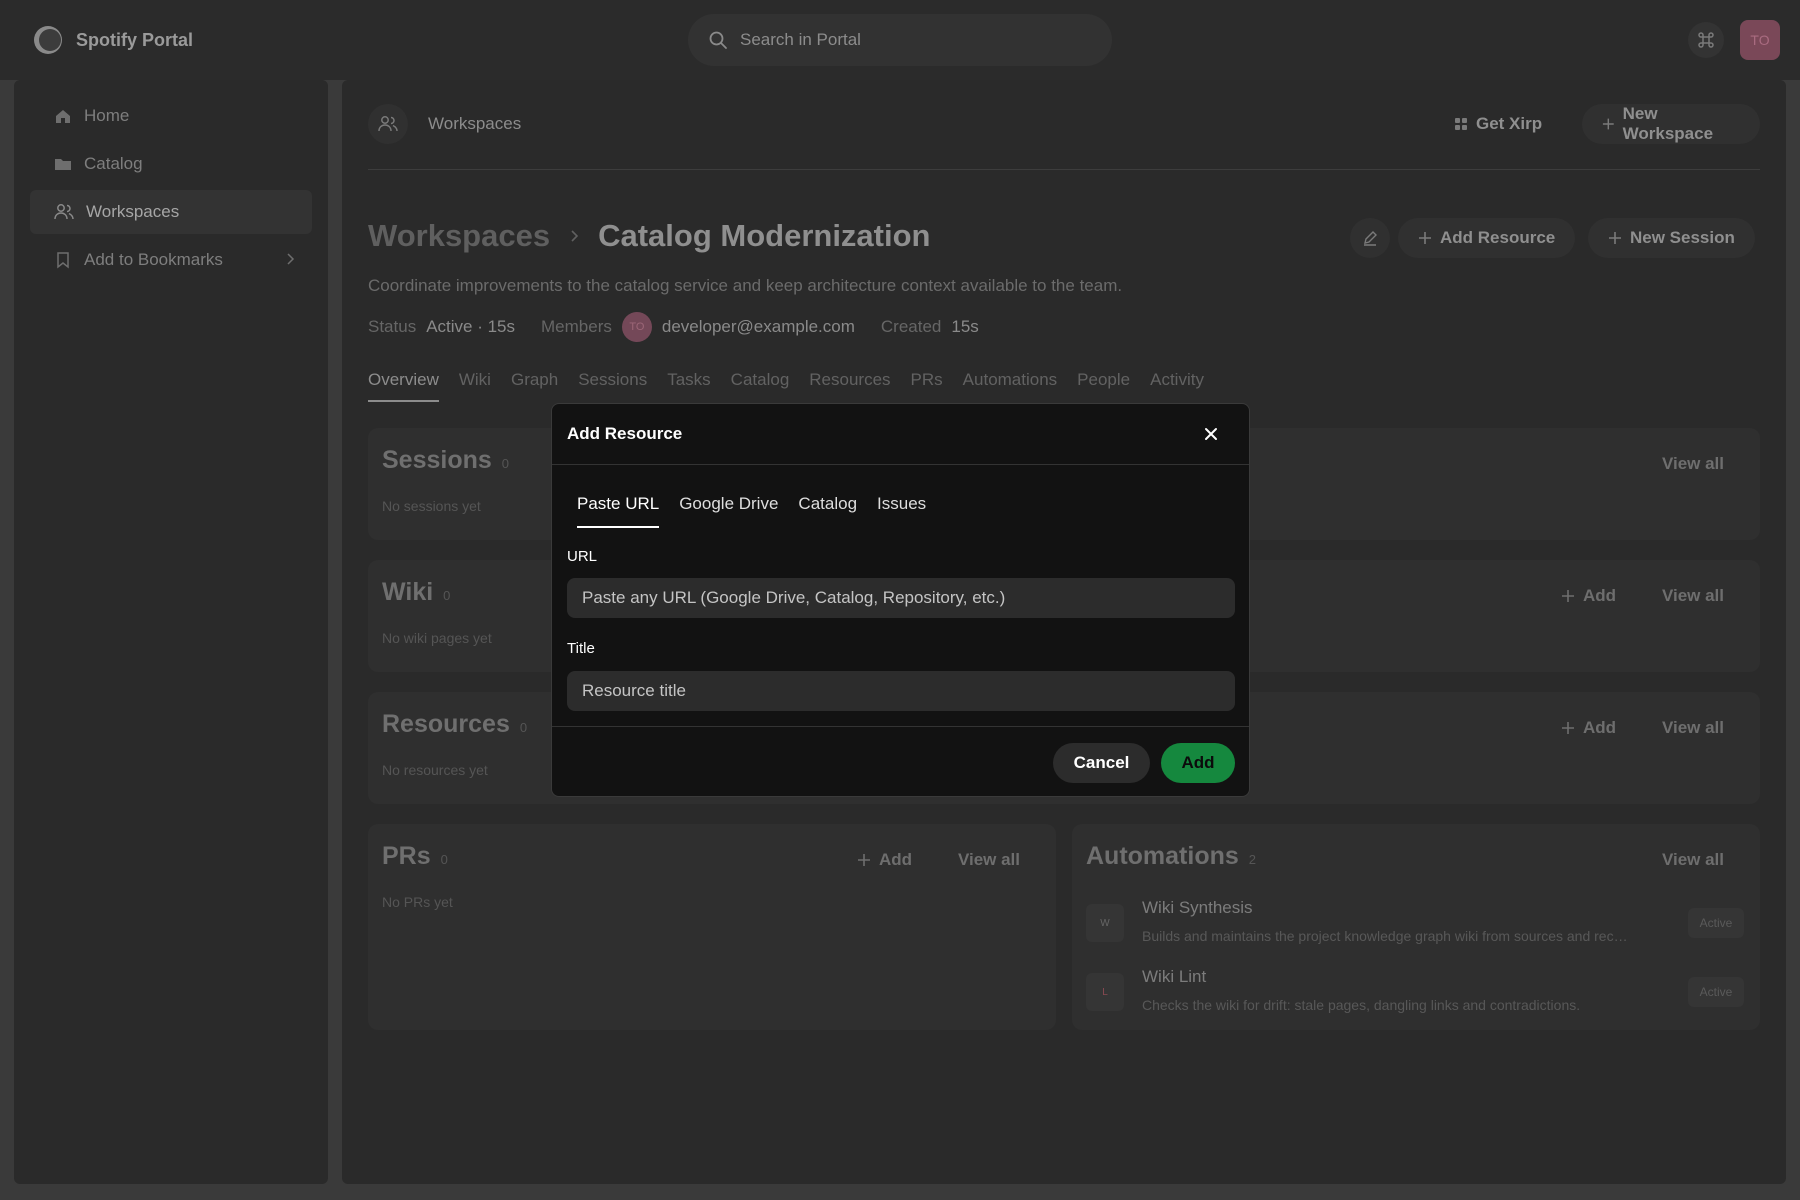 This screenshot has width=1800, height=1200. What do you see at coordinates (911, 326) in the screenshot?
I see `created-label: Created` at bounding box center [911, 326].